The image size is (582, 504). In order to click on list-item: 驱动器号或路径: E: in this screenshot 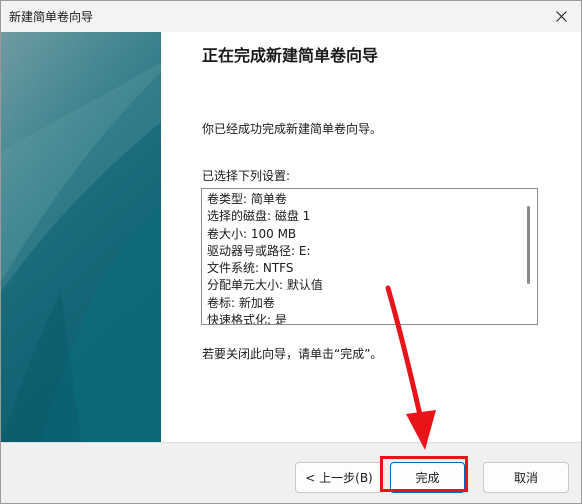, I will do `click(259, 250)`.